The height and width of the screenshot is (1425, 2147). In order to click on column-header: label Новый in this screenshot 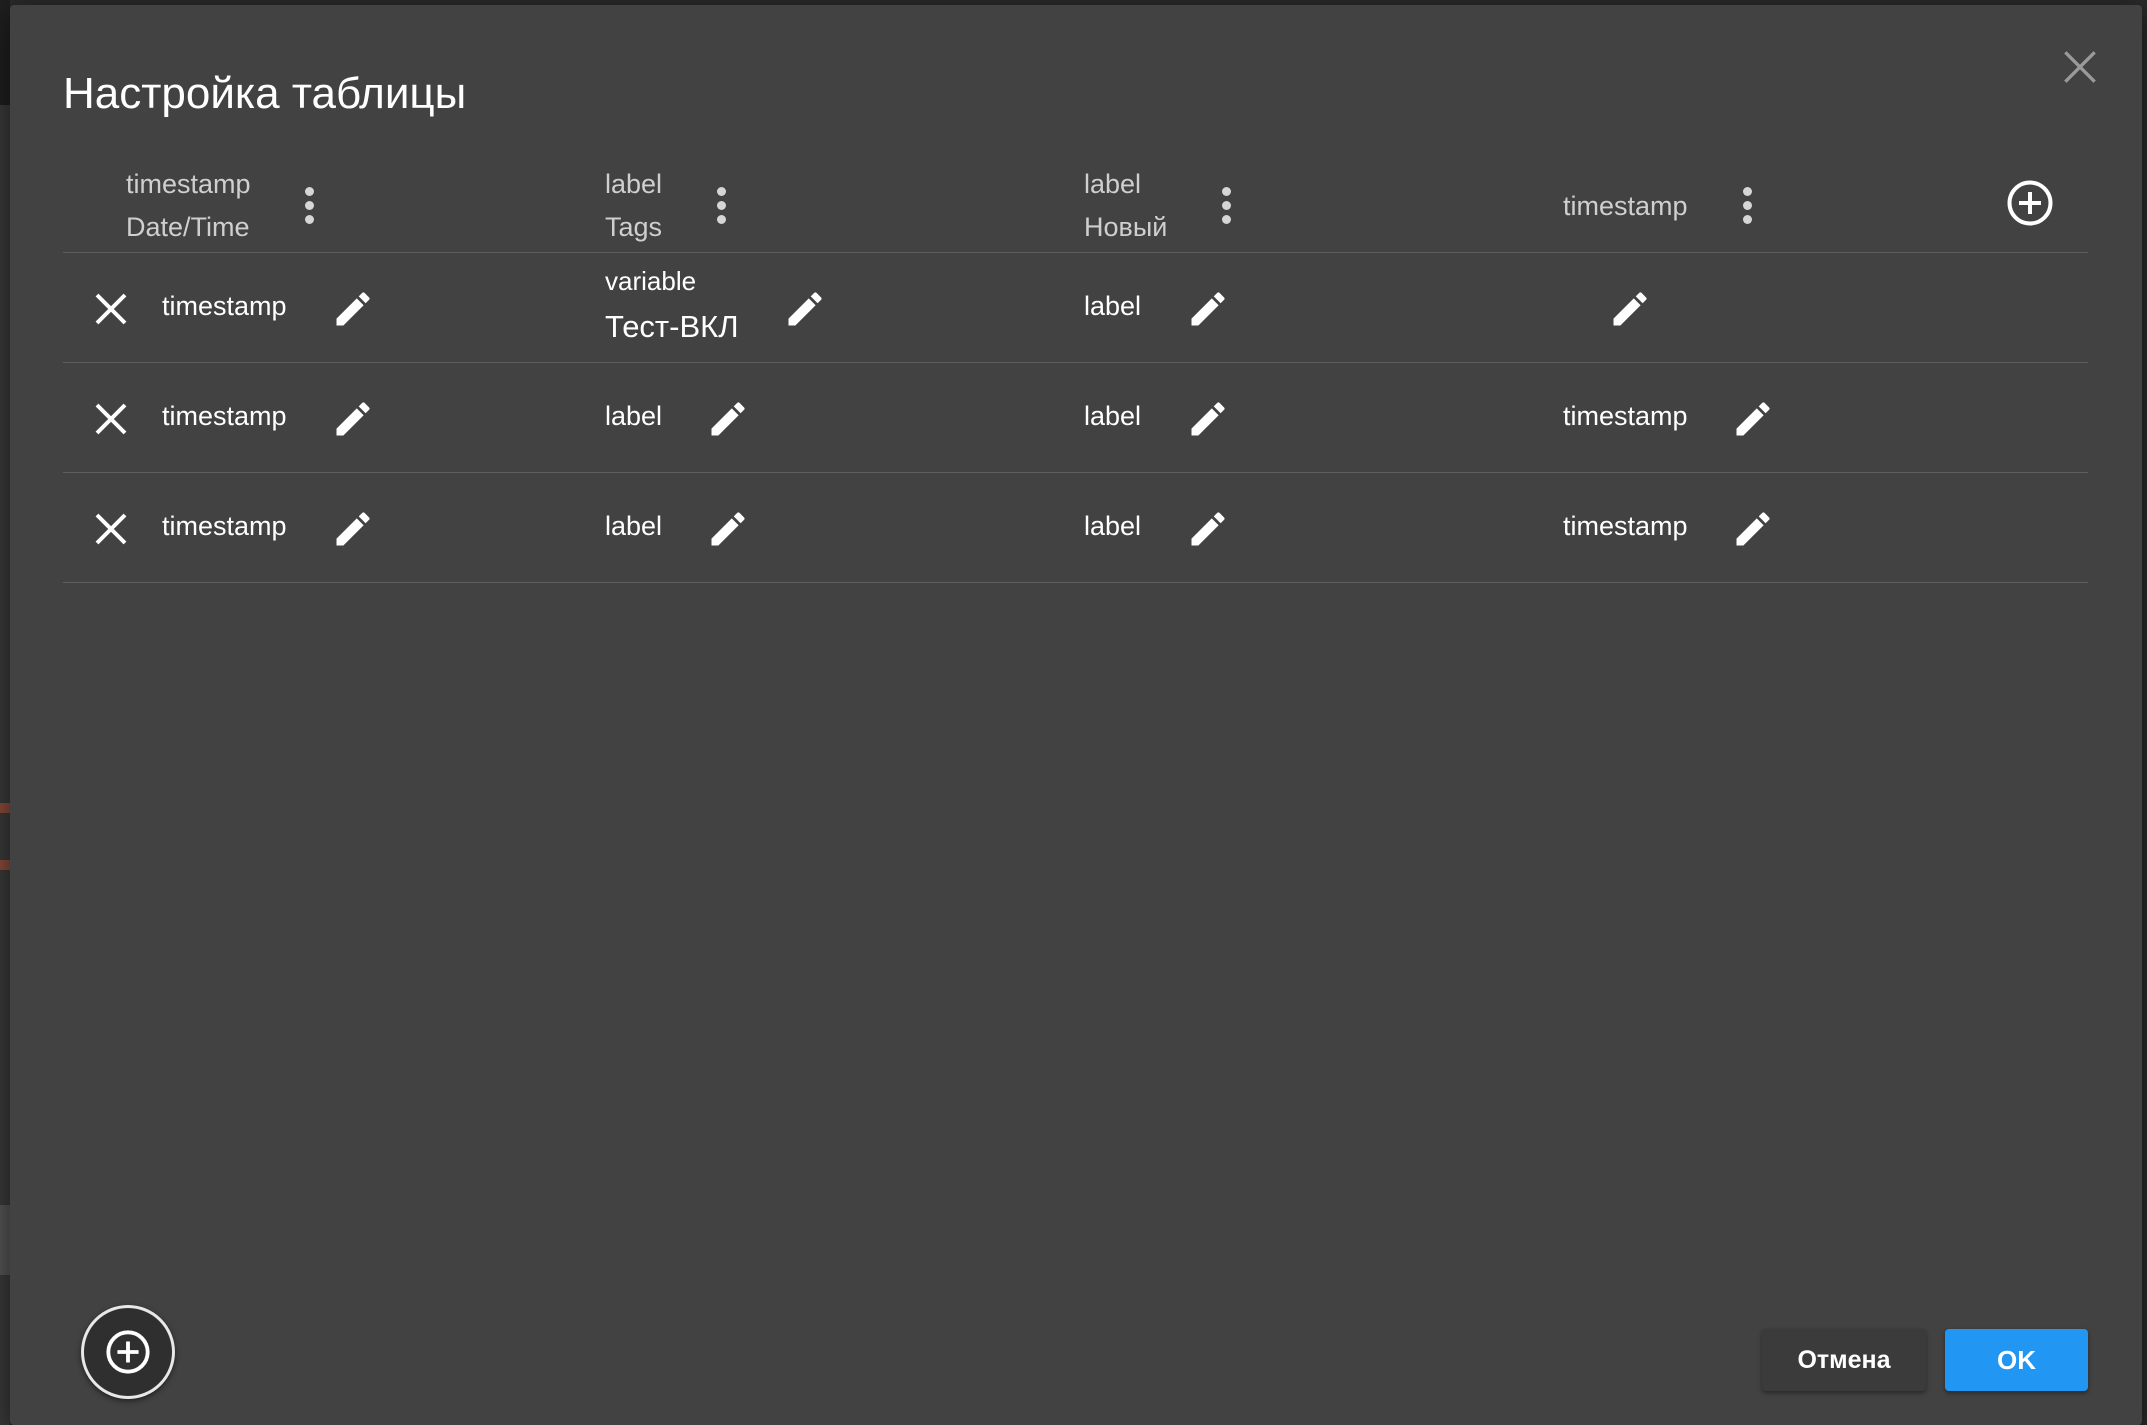, I will do `click(1264, 203)`.